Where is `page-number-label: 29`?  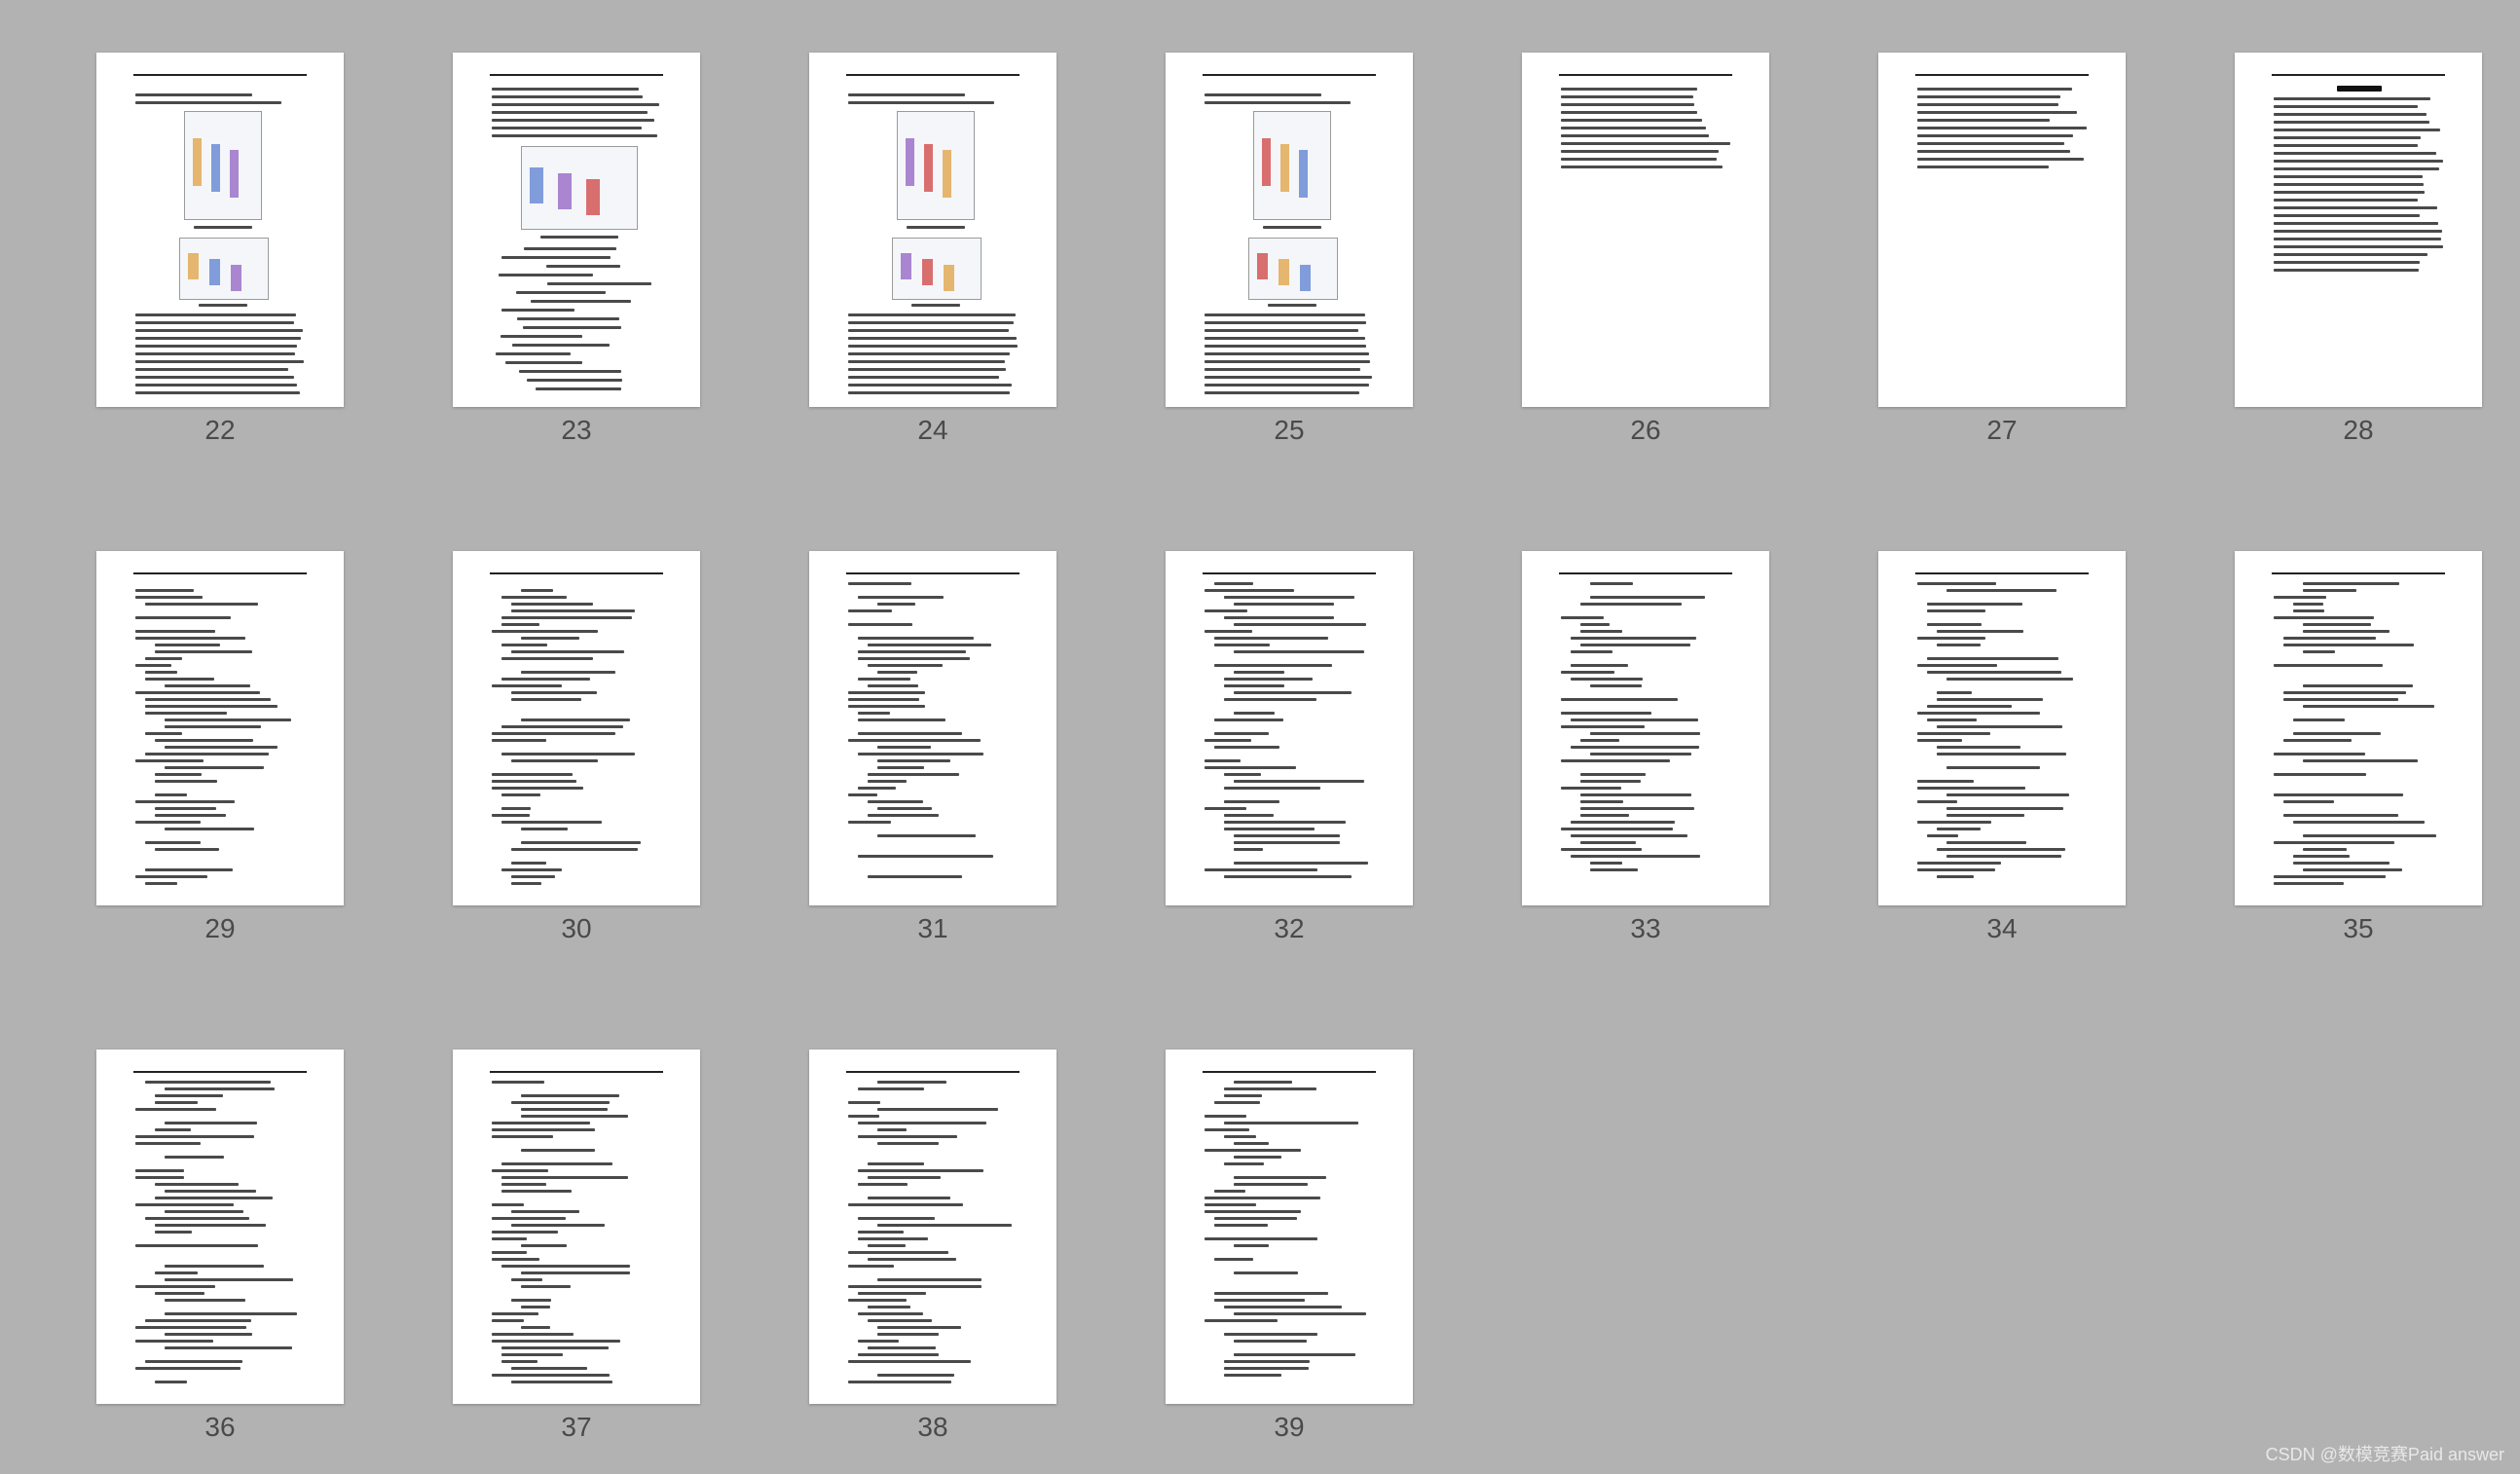
page-number-label: 29 is located at coordinates (220, 929).